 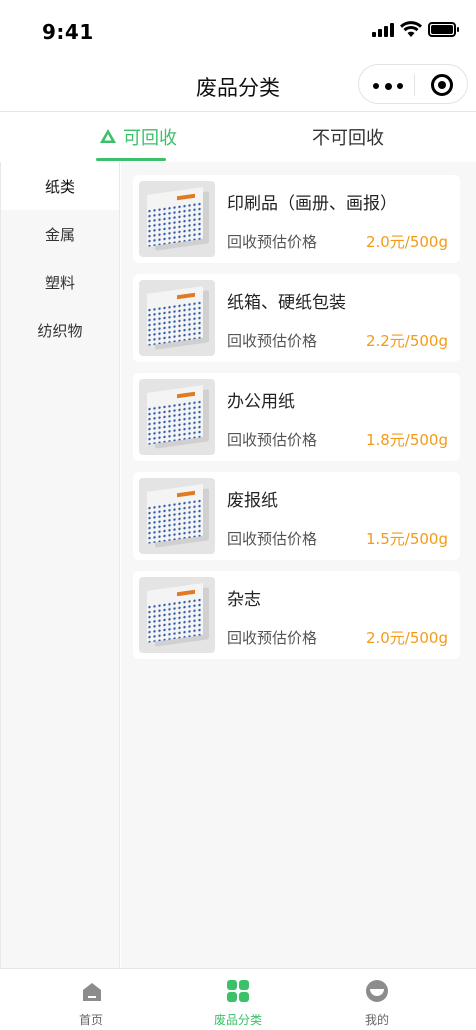 What do you see at coordinates (383, 30) in the screenshot?
I see `signal-icon` at bounding box center [383, 30].